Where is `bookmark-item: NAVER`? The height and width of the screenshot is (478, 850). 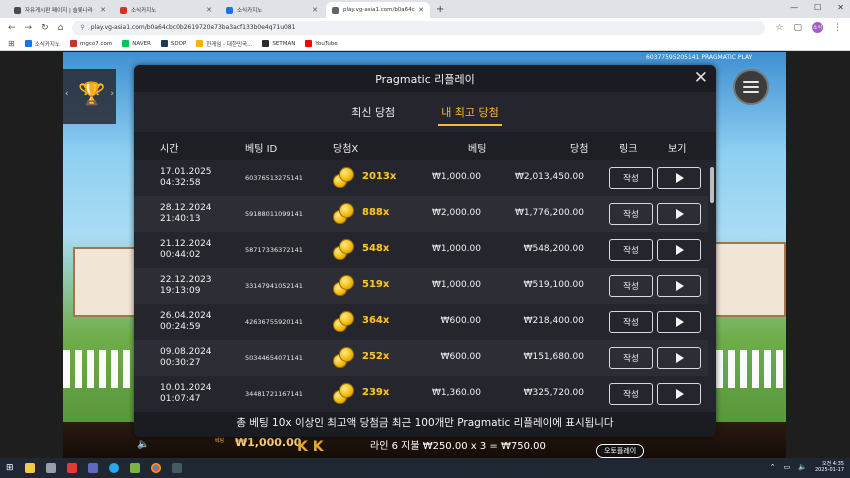
bookmark-item: NAVER is located at coordinates (136, 43).